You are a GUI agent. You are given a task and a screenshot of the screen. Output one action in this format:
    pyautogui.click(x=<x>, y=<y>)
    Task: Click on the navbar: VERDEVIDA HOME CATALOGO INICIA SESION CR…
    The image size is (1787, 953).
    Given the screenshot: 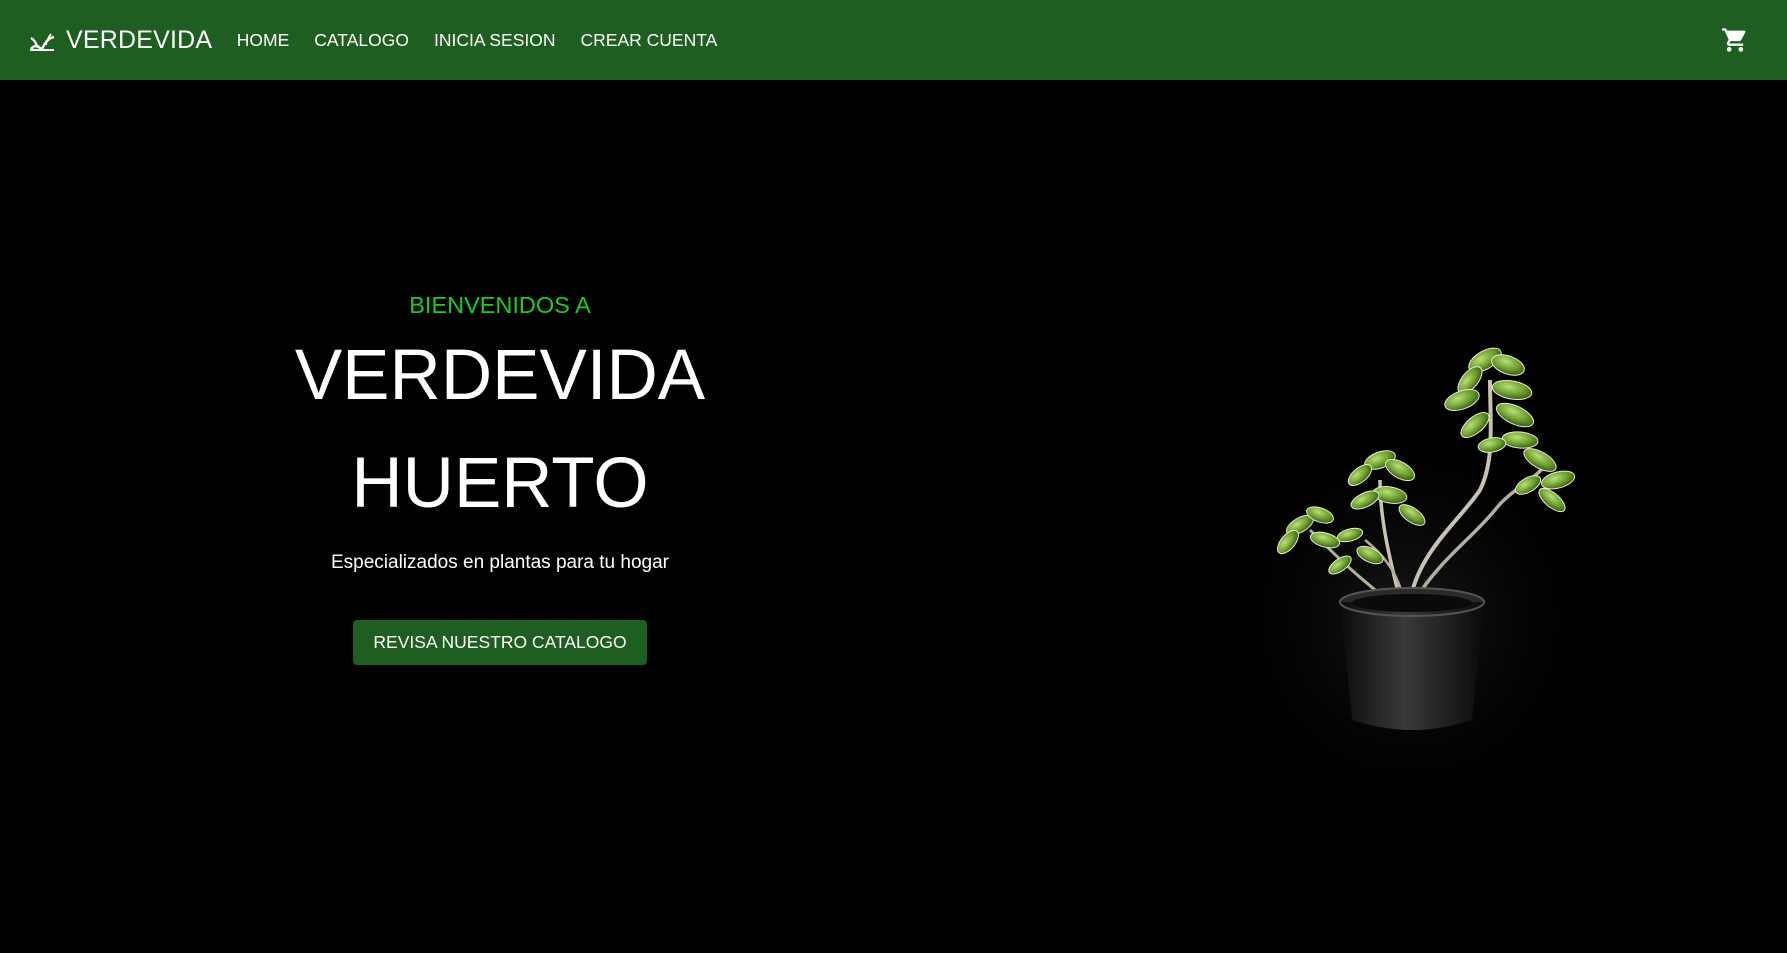 What is the action you would take?
    pyautogui.click(x=893, y=40)
    